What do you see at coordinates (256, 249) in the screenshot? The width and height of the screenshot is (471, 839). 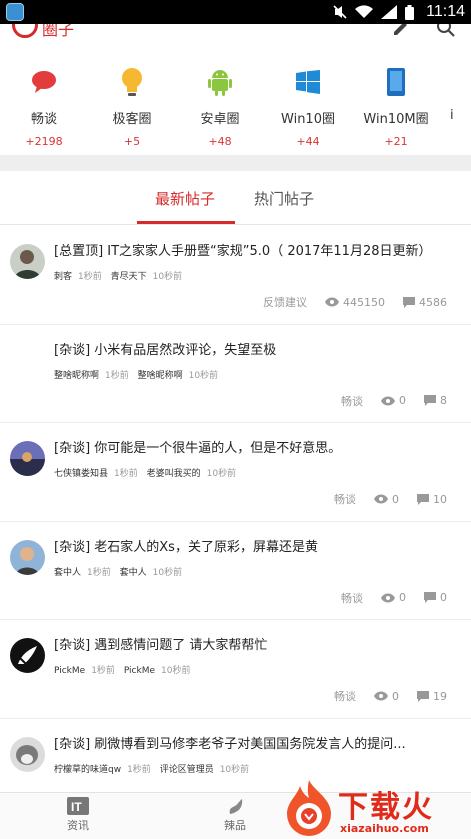 I see `post-title: [总置顶] IT之家家人手册暨“家规”5.0（ 2017年11月28日更新）` at bounding box center [256, 249].